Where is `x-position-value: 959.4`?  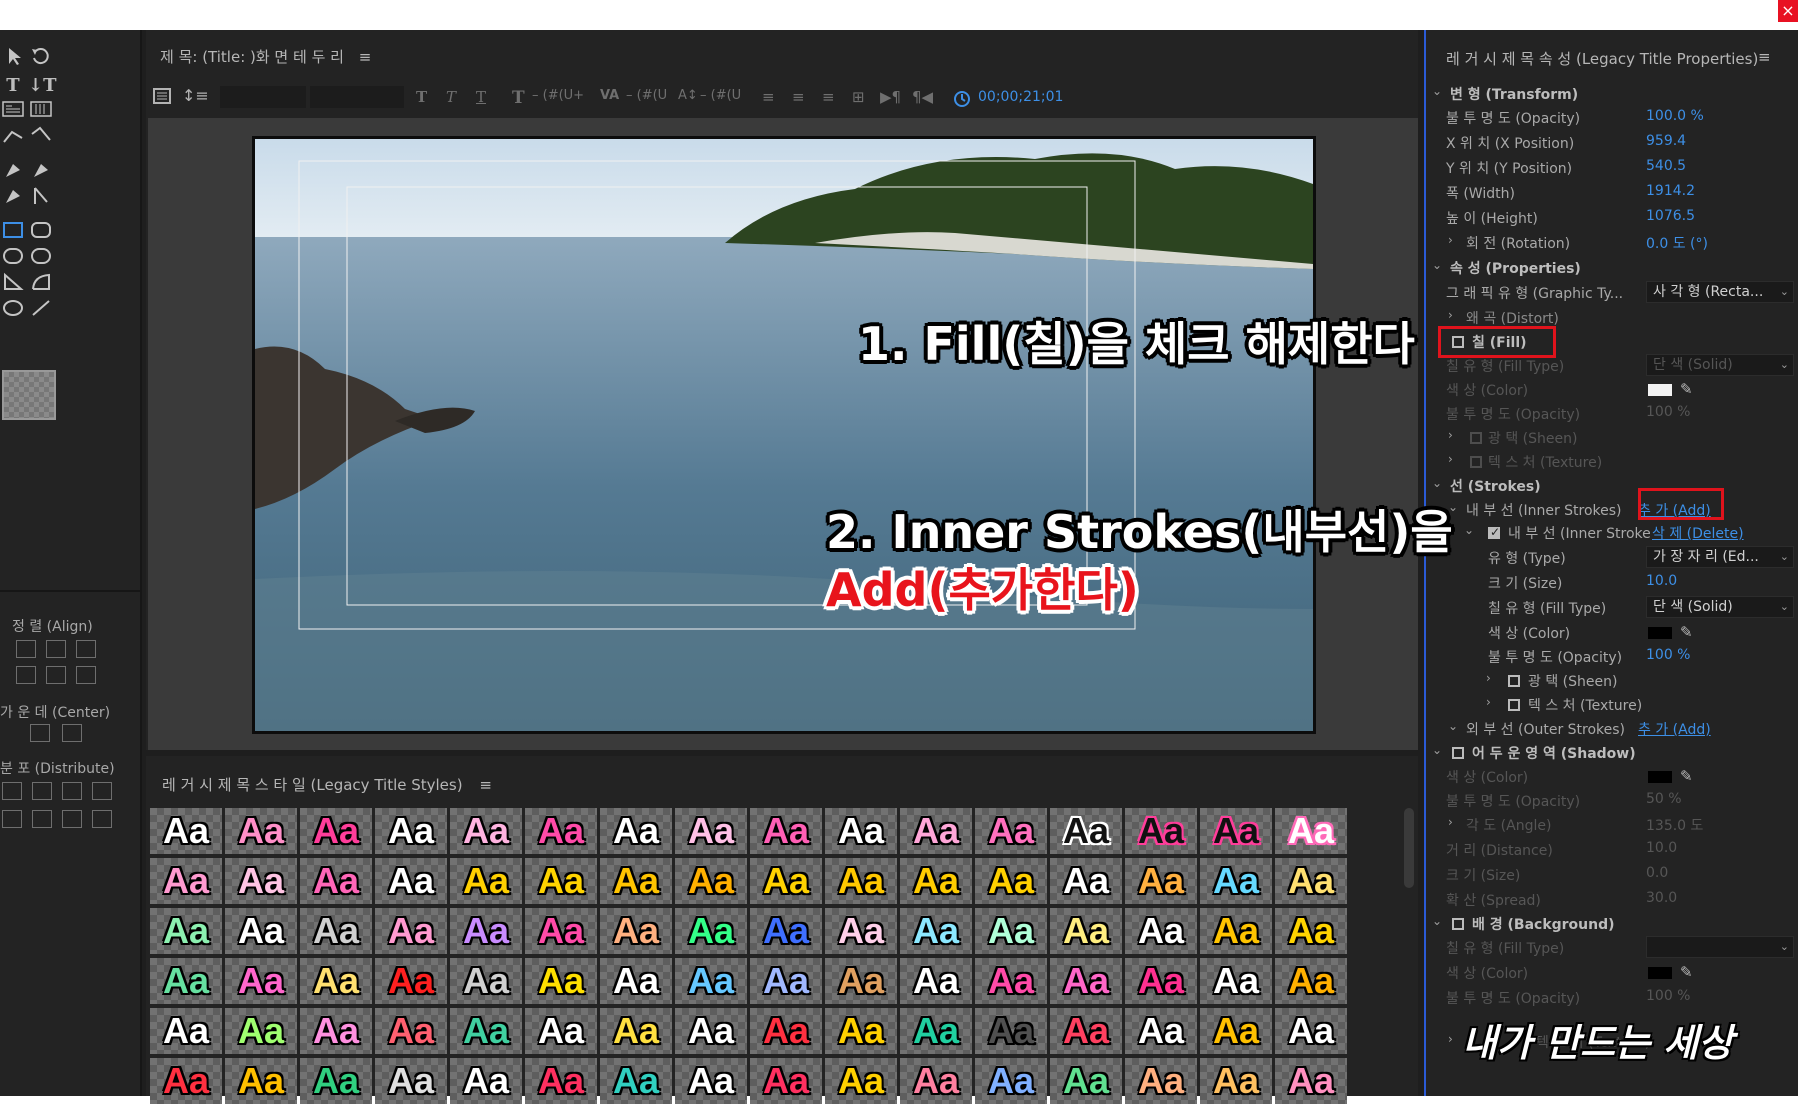
x-position-value: 959.4 is located at coordinates (1666, 141).